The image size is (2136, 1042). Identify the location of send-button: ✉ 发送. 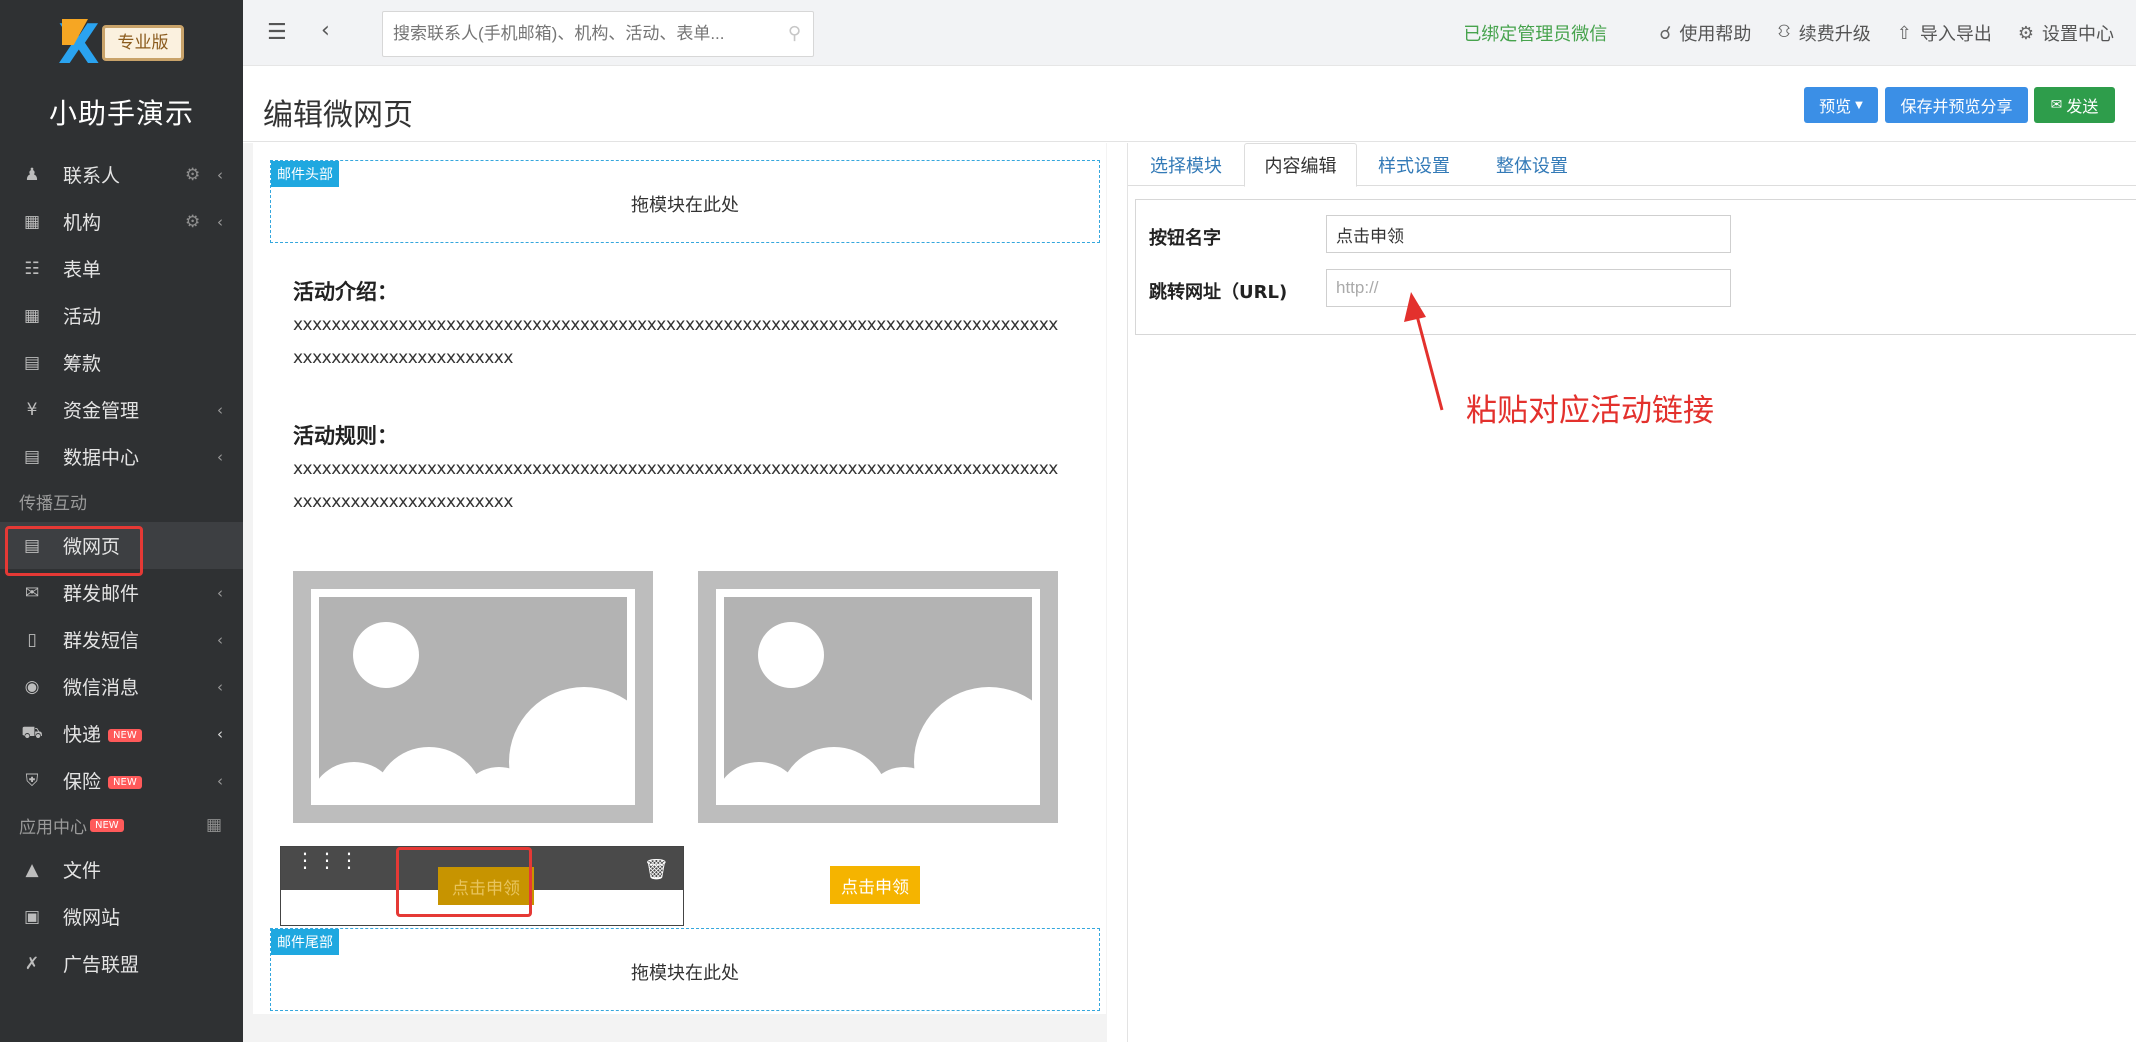
(2074, 105).